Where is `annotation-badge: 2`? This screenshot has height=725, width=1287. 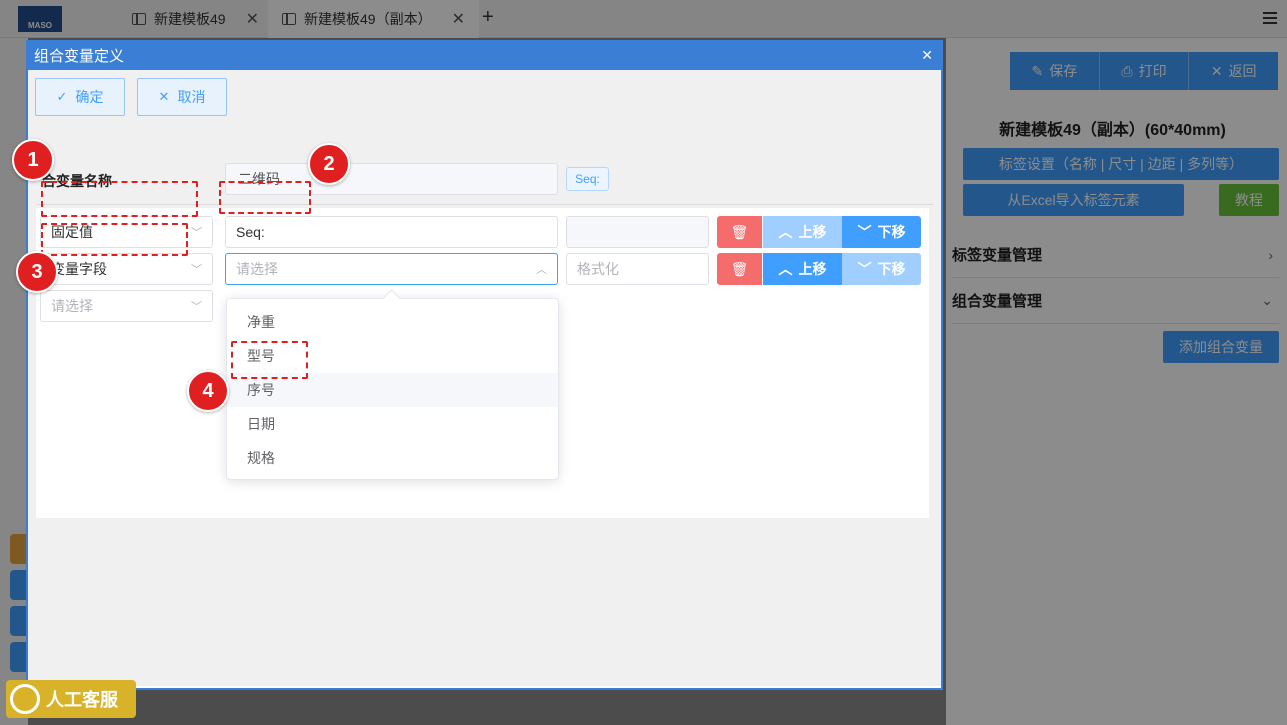
annotation-badge: 2 is located at coordinates (329, 164).